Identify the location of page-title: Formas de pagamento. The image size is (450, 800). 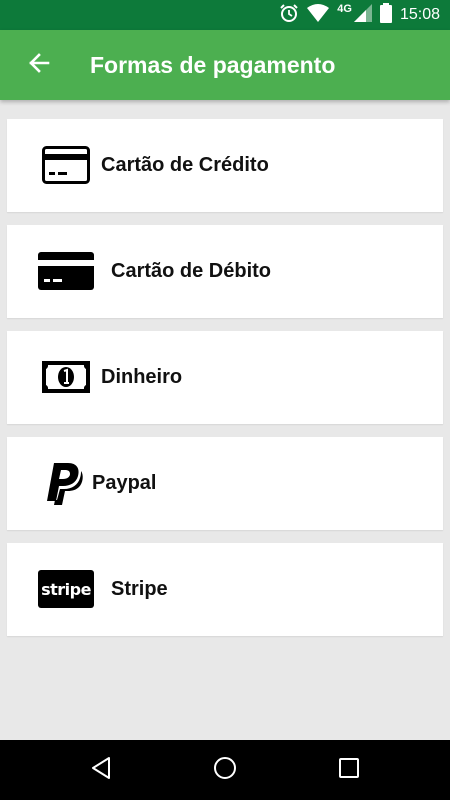
(213, 65).